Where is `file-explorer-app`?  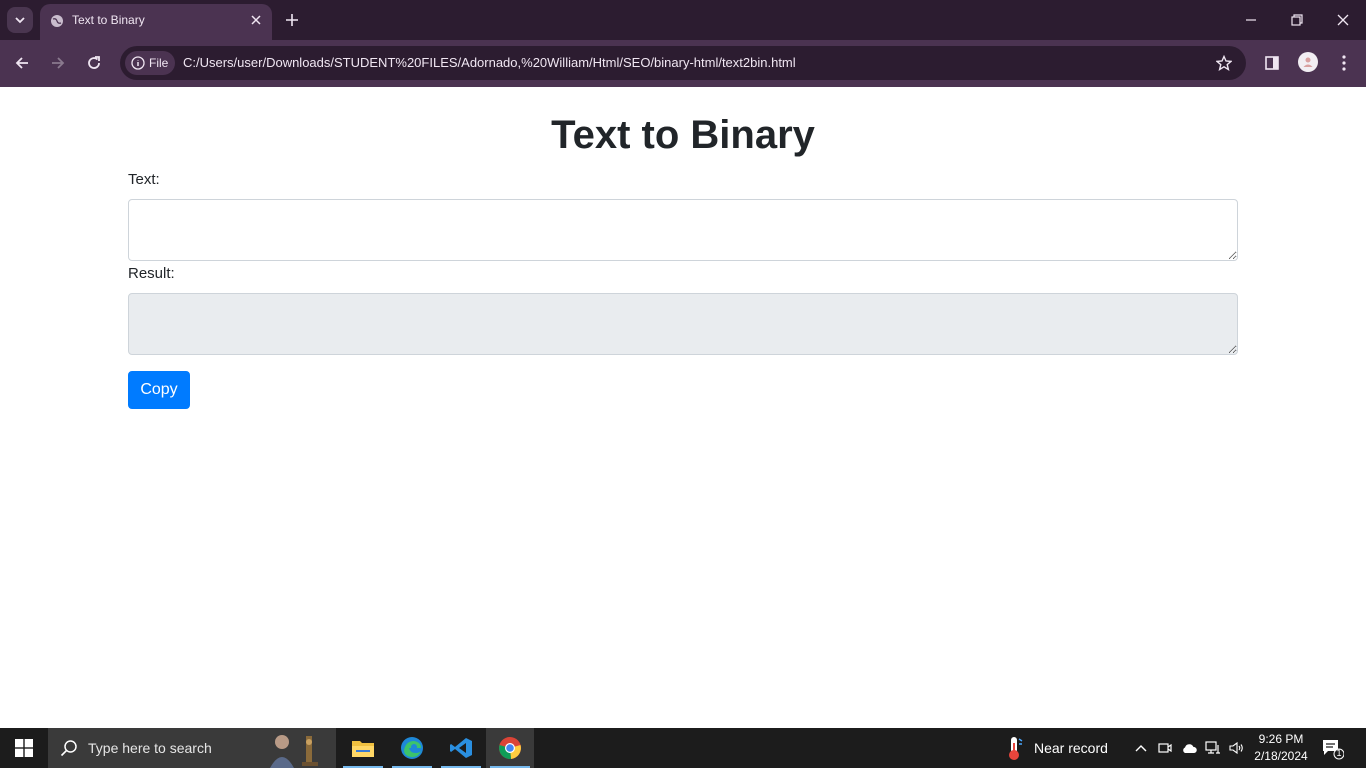
file-explorer-app is located at coordinates (363, 748).